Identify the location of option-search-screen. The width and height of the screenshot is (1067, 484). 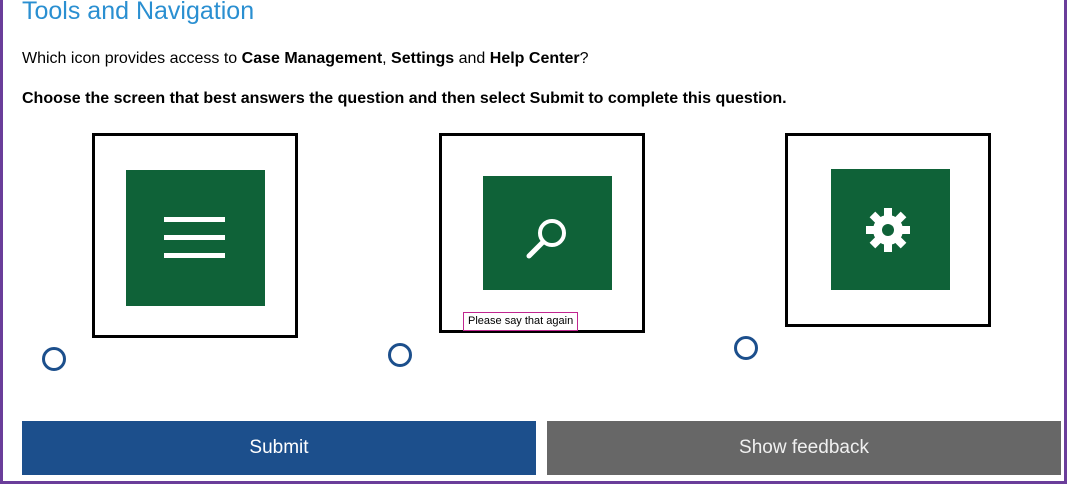
(542, 233).